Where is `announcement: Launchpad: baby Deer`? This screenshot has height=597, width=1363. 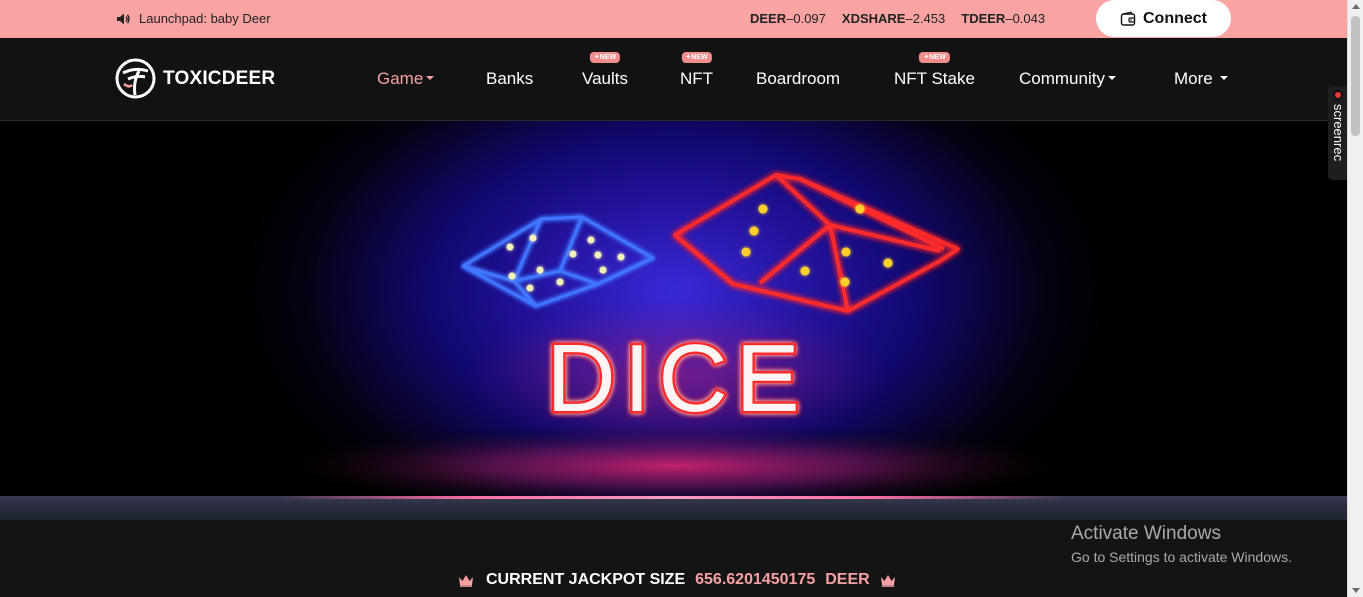 announcement: Launchpad: baby Deer is located at coordinates (193, 18).